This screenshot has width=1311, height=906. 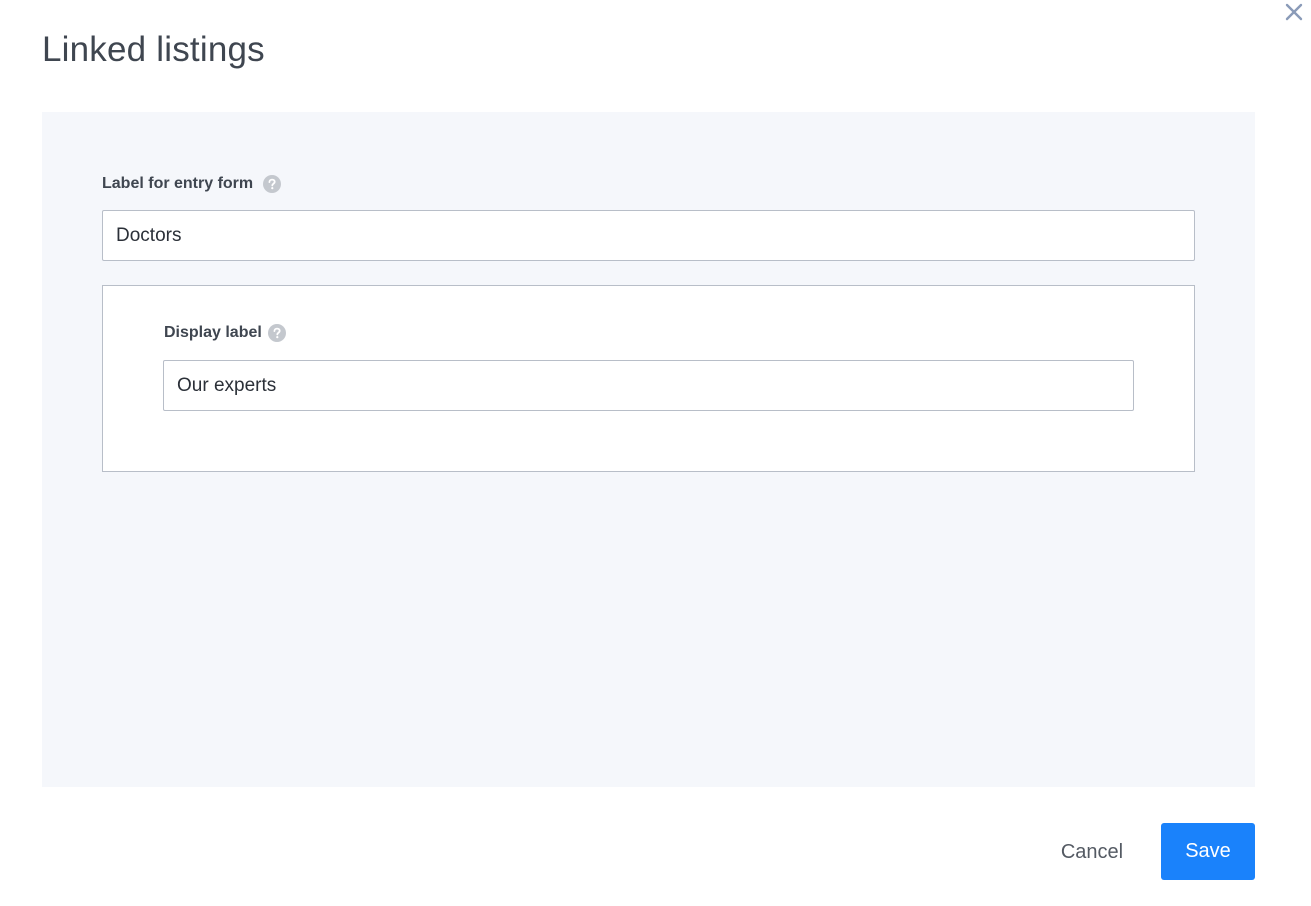 I want to click on save-button: Save, so click(x=1208, y=851).